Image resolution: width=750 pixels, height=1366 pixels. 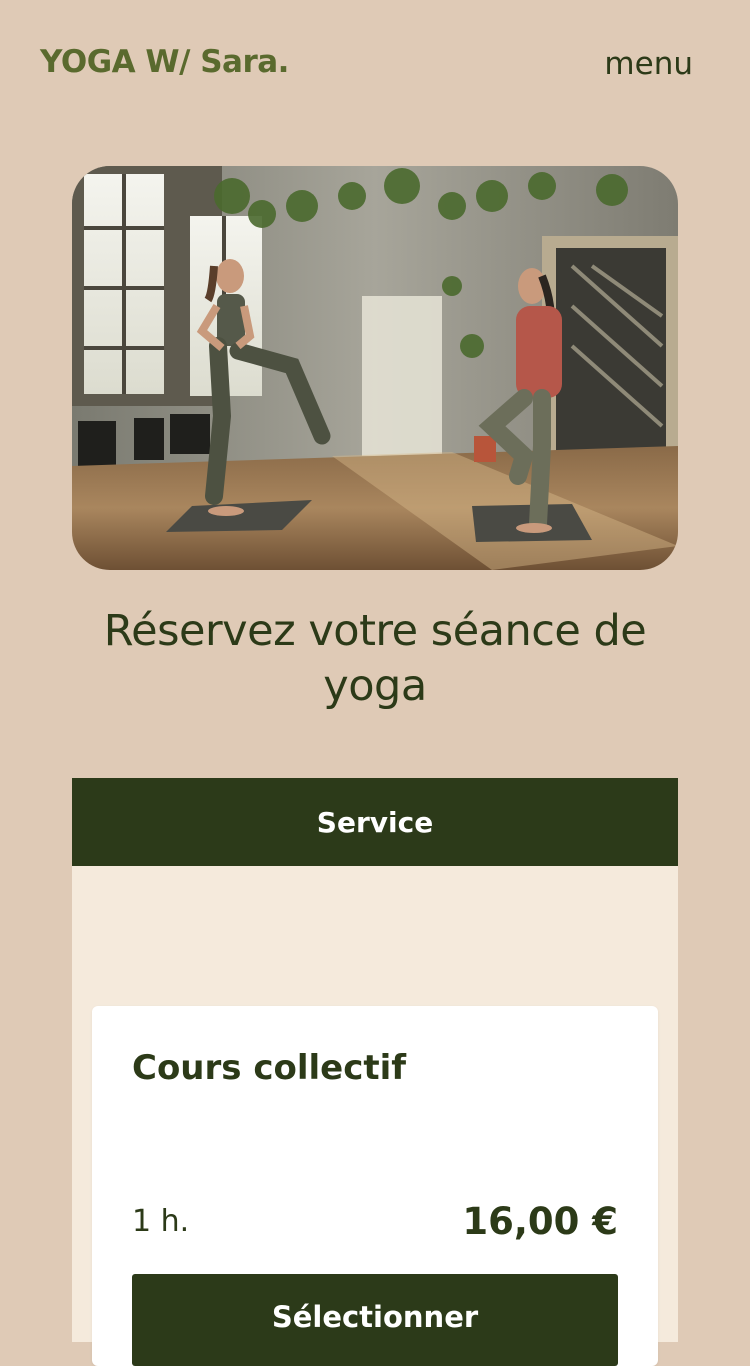 What do you see at coordinates (161, 1221) in the screenshot?
I see `service-duration: 1 h.` at bounding box center [161, 1221].